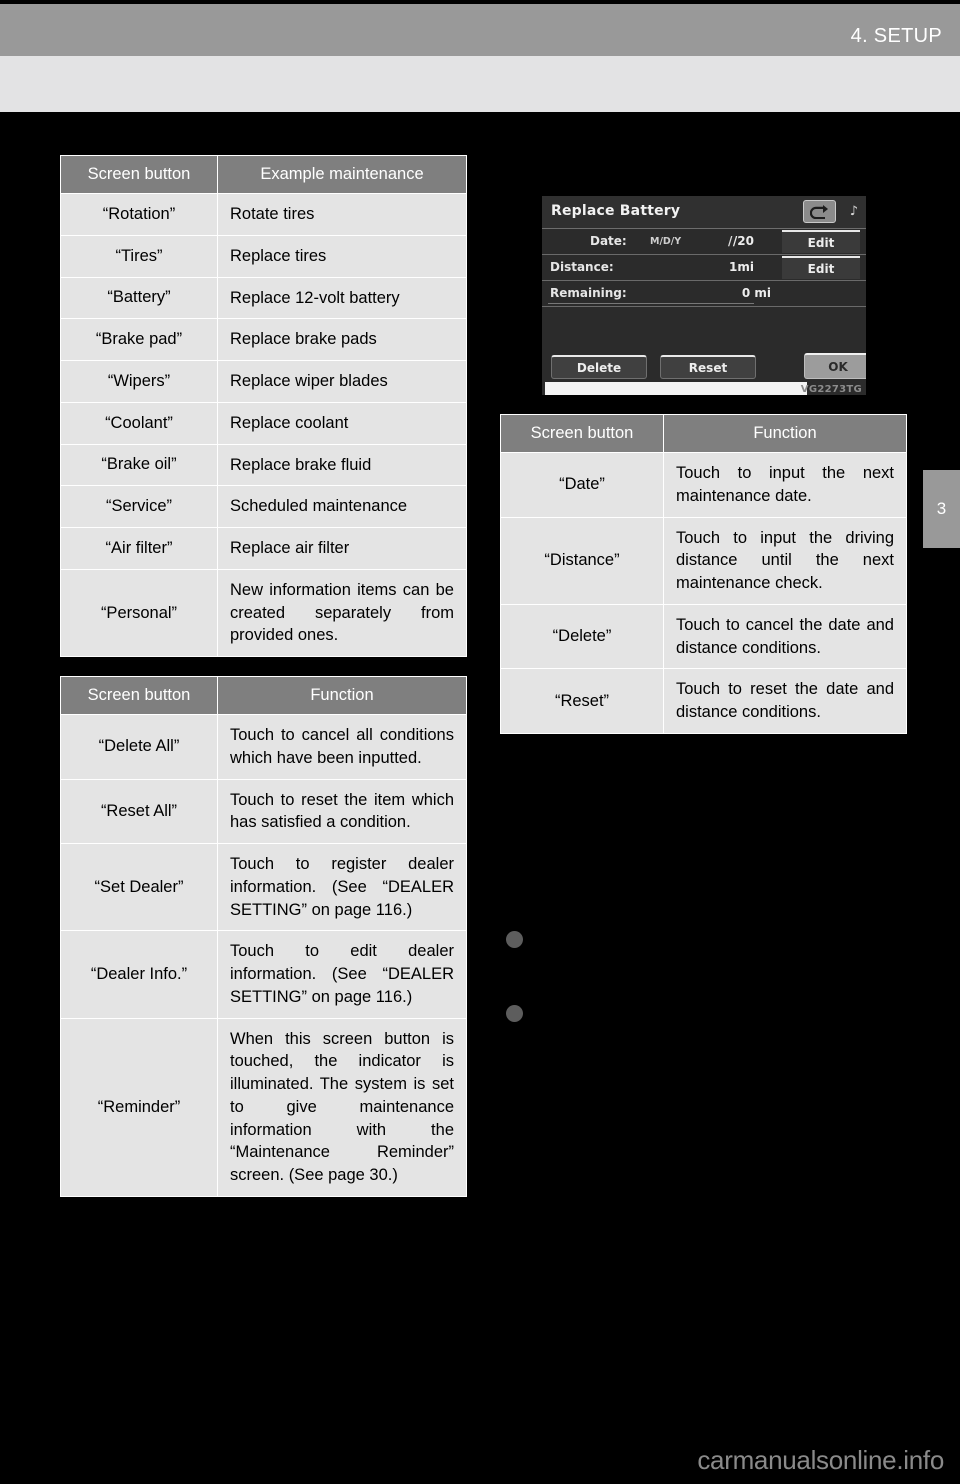 Image resolution: width=960 pixels, height=1484 pixels. I want to click on cell-screen-button: “Reminder”, so click(139, 1107).